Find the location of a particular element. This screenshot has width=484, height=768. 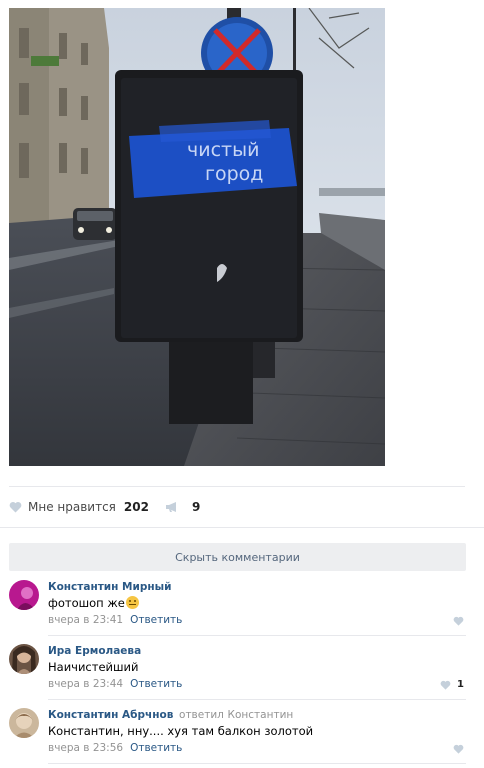

comment-time: вчера в 23:44 is located at coordinates (85, 684).